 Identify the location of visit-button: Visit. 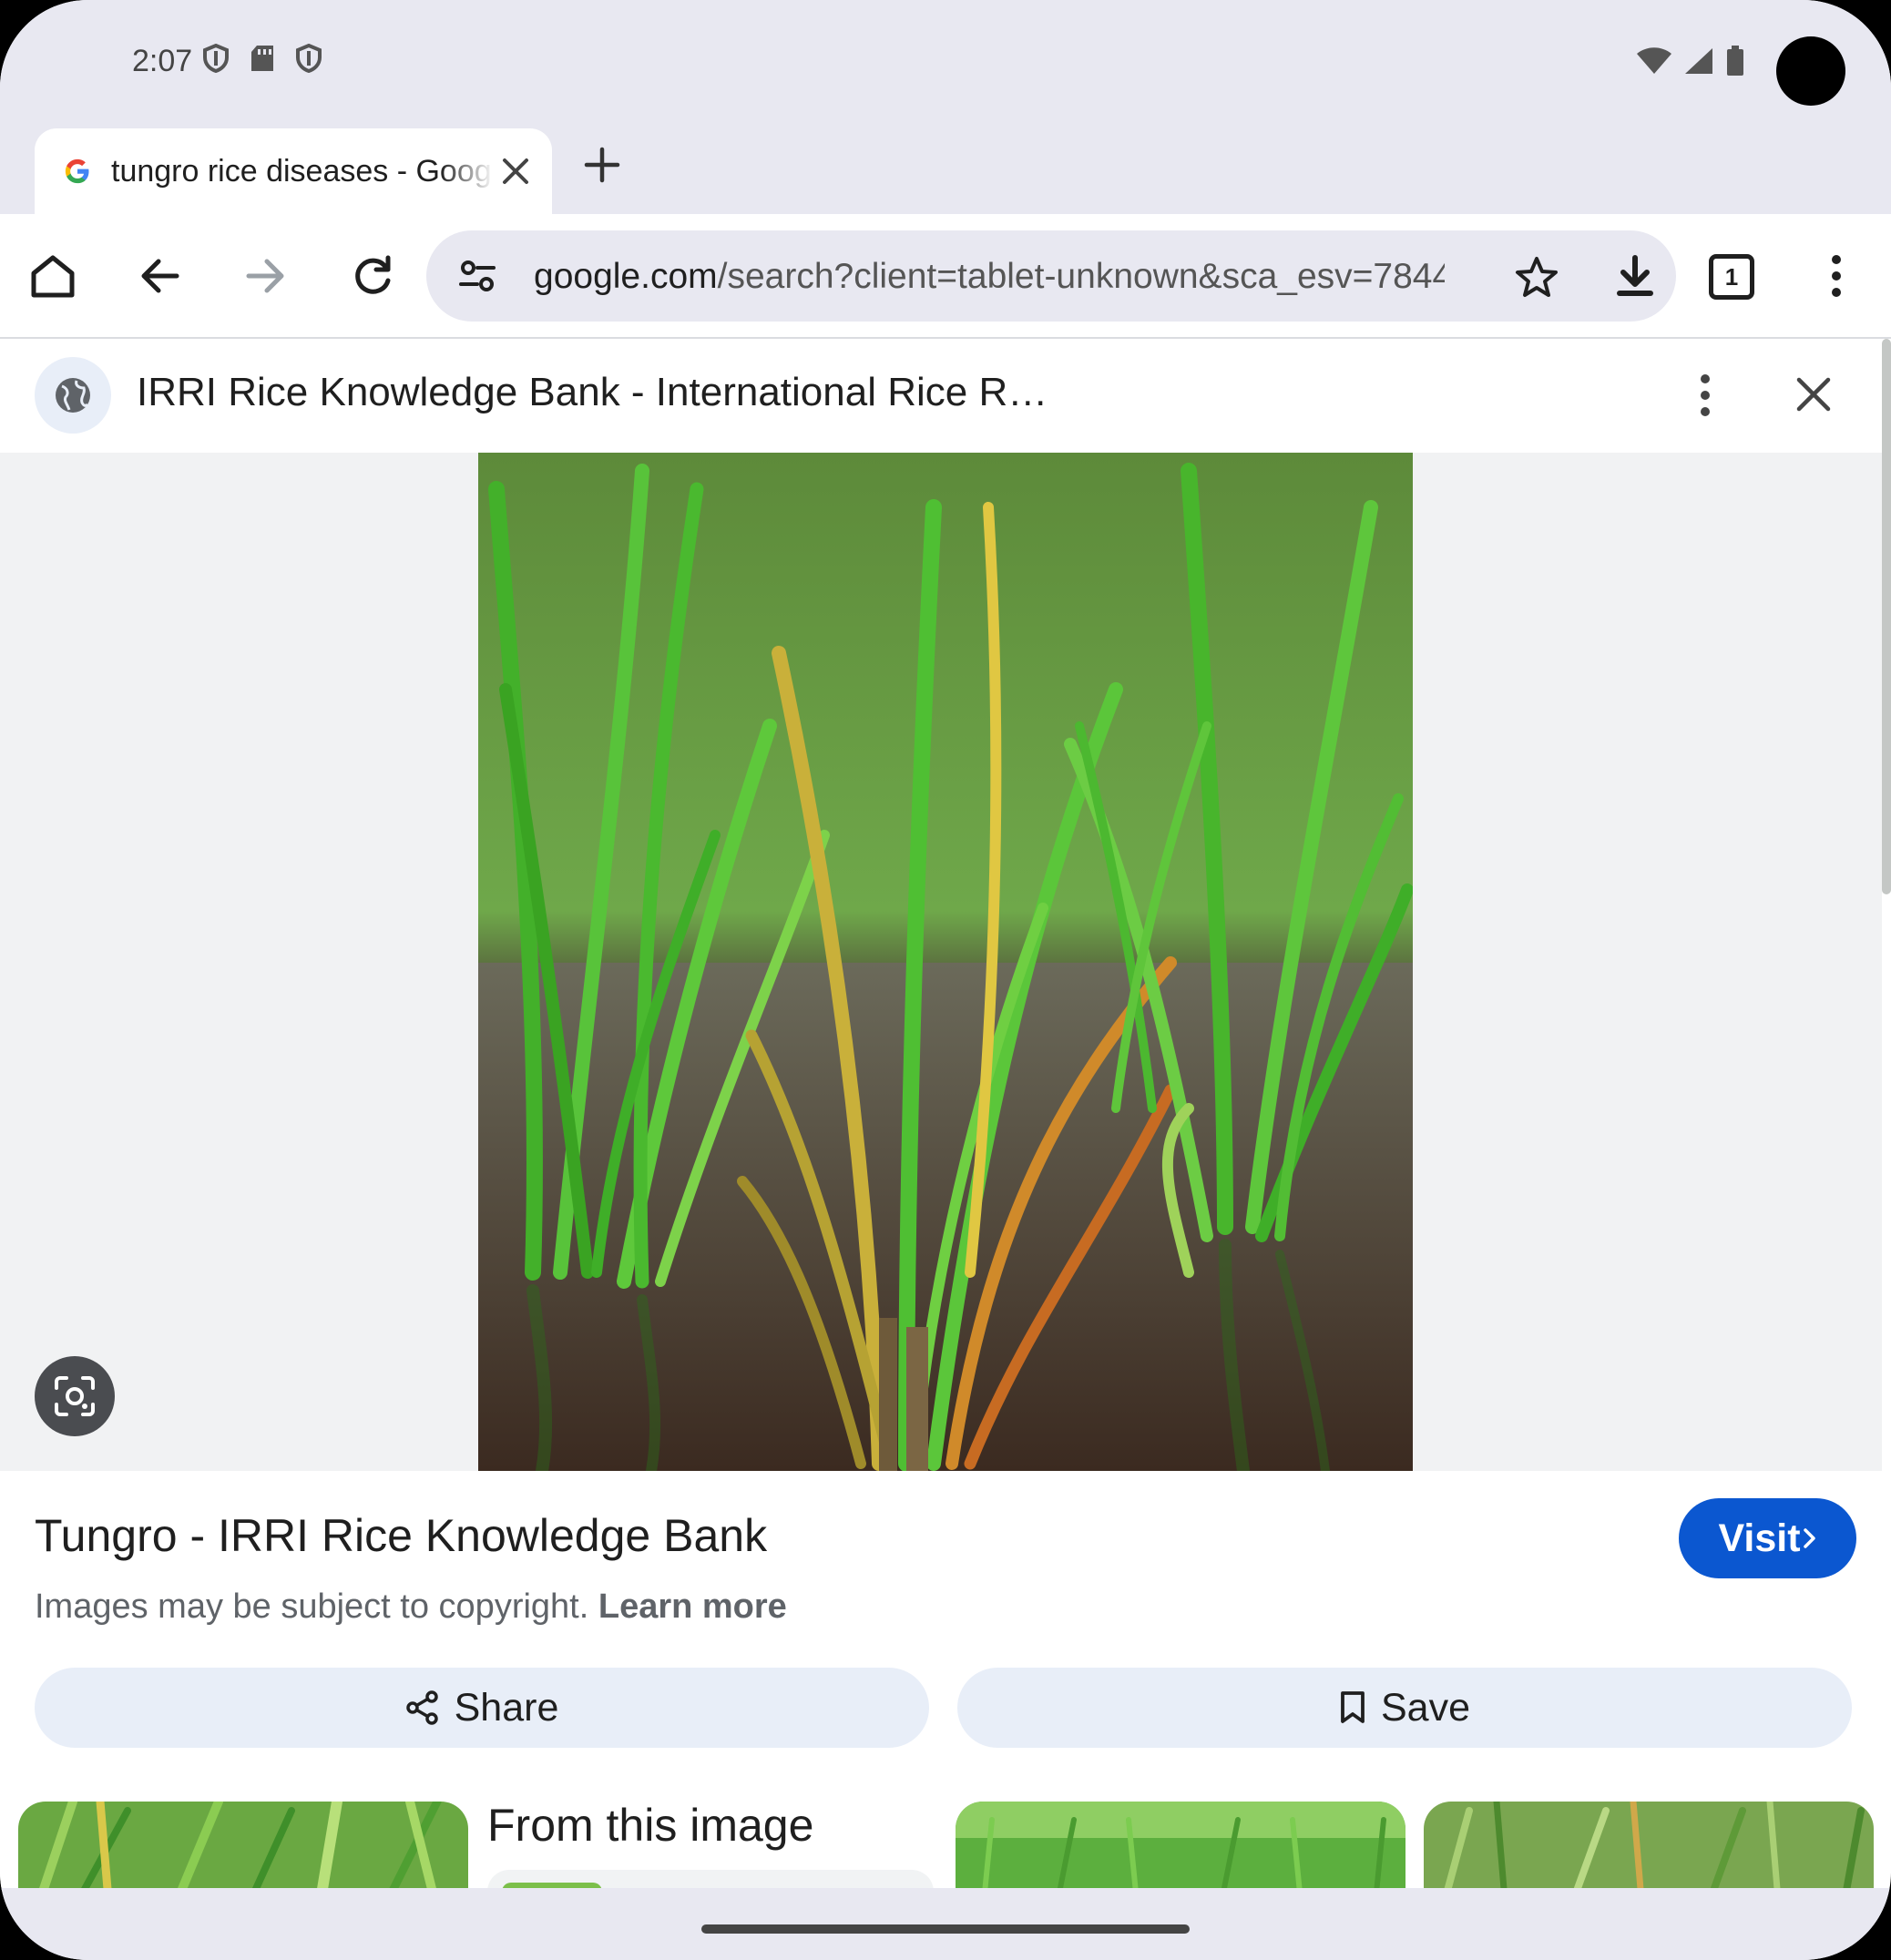
(1767, 1538).